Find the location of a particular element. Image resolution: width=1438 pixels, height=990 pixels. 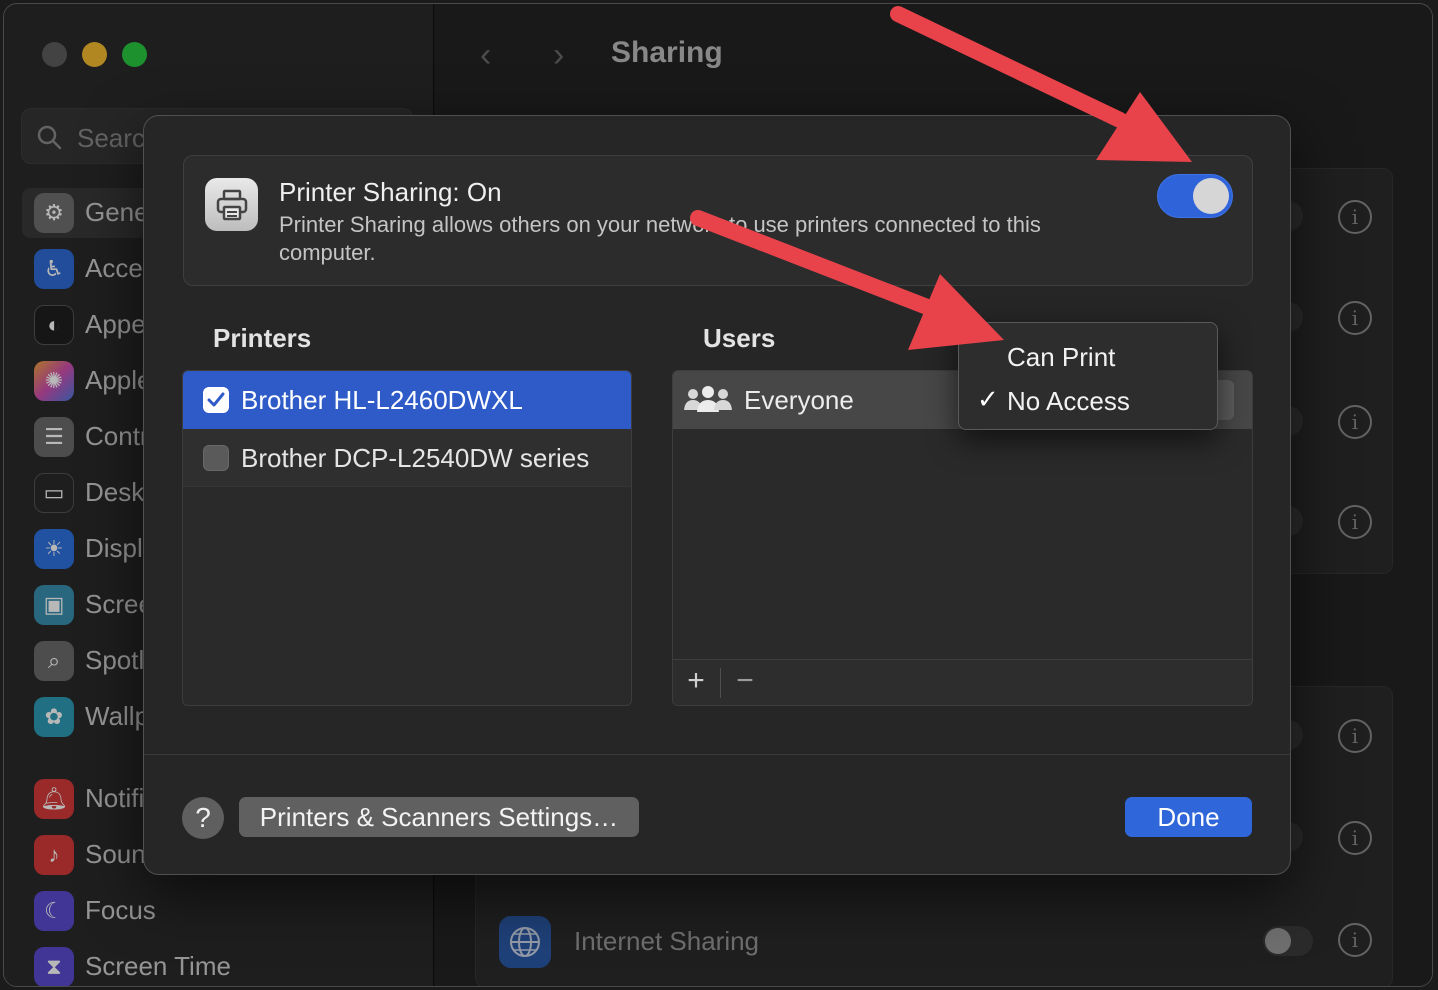

remove-user-button: − is located at coordinates (745, 681).